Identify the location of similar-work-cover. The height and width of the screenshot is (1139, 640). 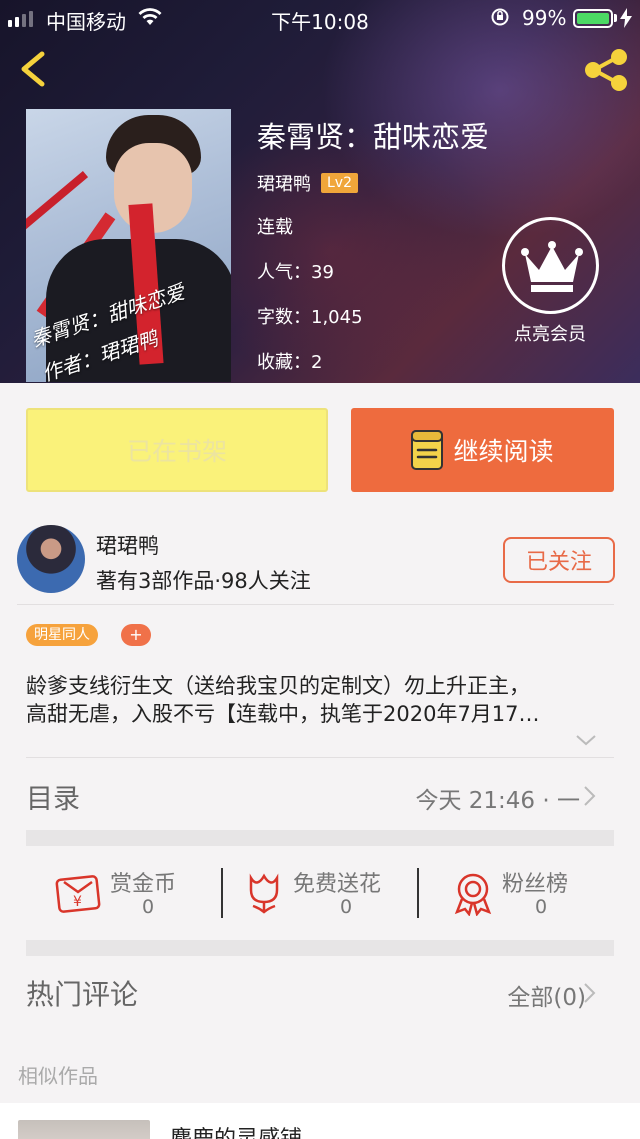
(84, 1129).